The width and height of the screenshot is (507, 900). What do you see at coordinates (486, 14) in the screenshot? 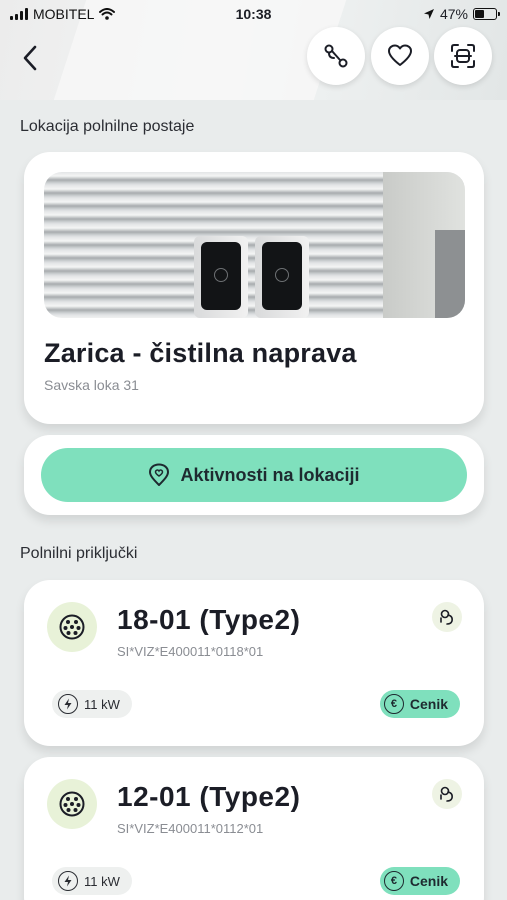
I see `battery-icon` at bounding box center [486, 14].